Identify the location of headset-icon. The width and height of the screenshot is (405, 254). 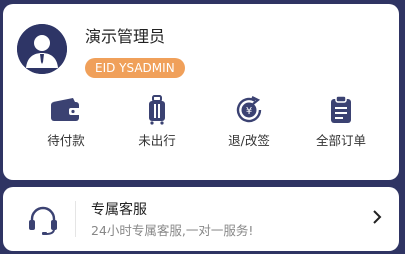
(43, 222).